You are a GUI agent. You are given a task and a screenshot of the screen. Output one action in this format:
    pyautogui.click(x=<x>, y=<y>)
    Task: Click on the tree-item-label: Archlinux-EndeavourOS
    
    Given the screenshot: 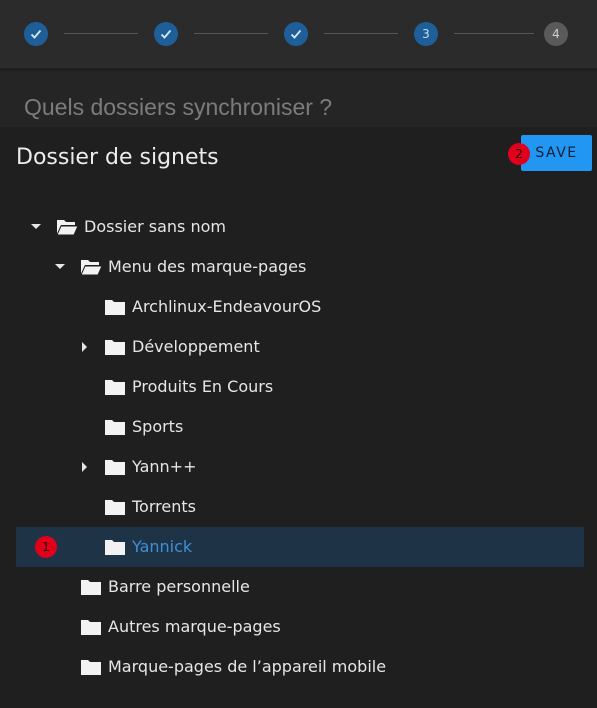 What is the action you would take?
    pyautogui.click(x=227, y=306)
    